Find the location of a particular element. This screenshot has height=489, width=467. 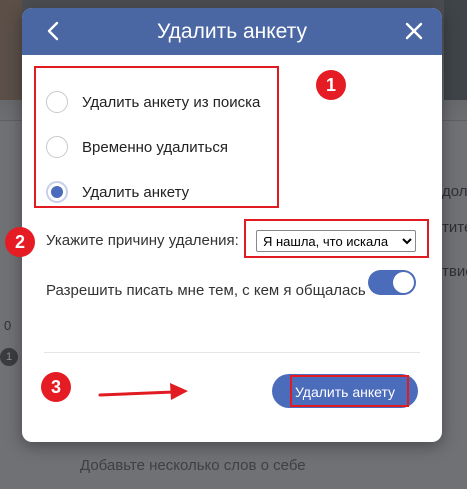

annotation-badge-1: 1 is located at coordinates (331, 85).